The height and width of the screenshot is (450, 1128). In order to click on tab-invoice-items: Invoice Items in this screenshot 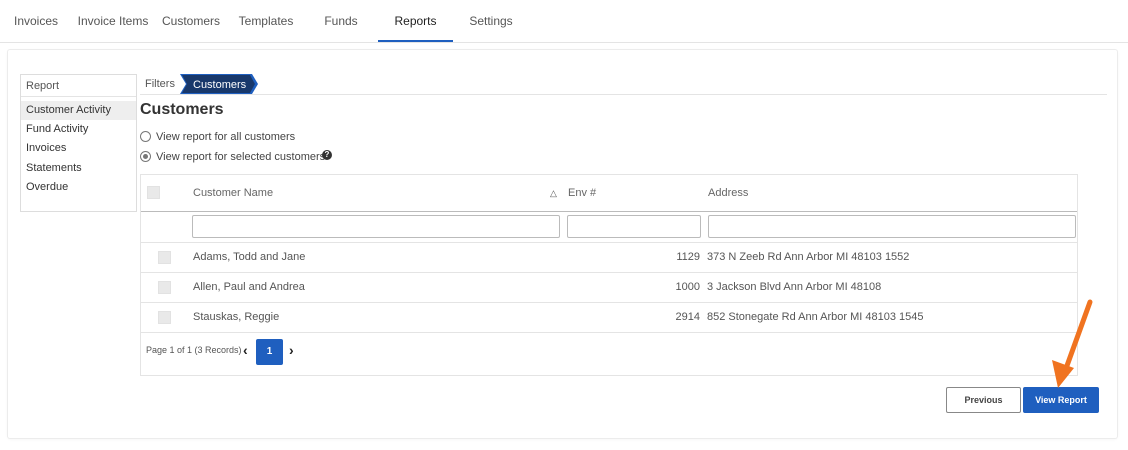, I will do `click(113, 21)`.